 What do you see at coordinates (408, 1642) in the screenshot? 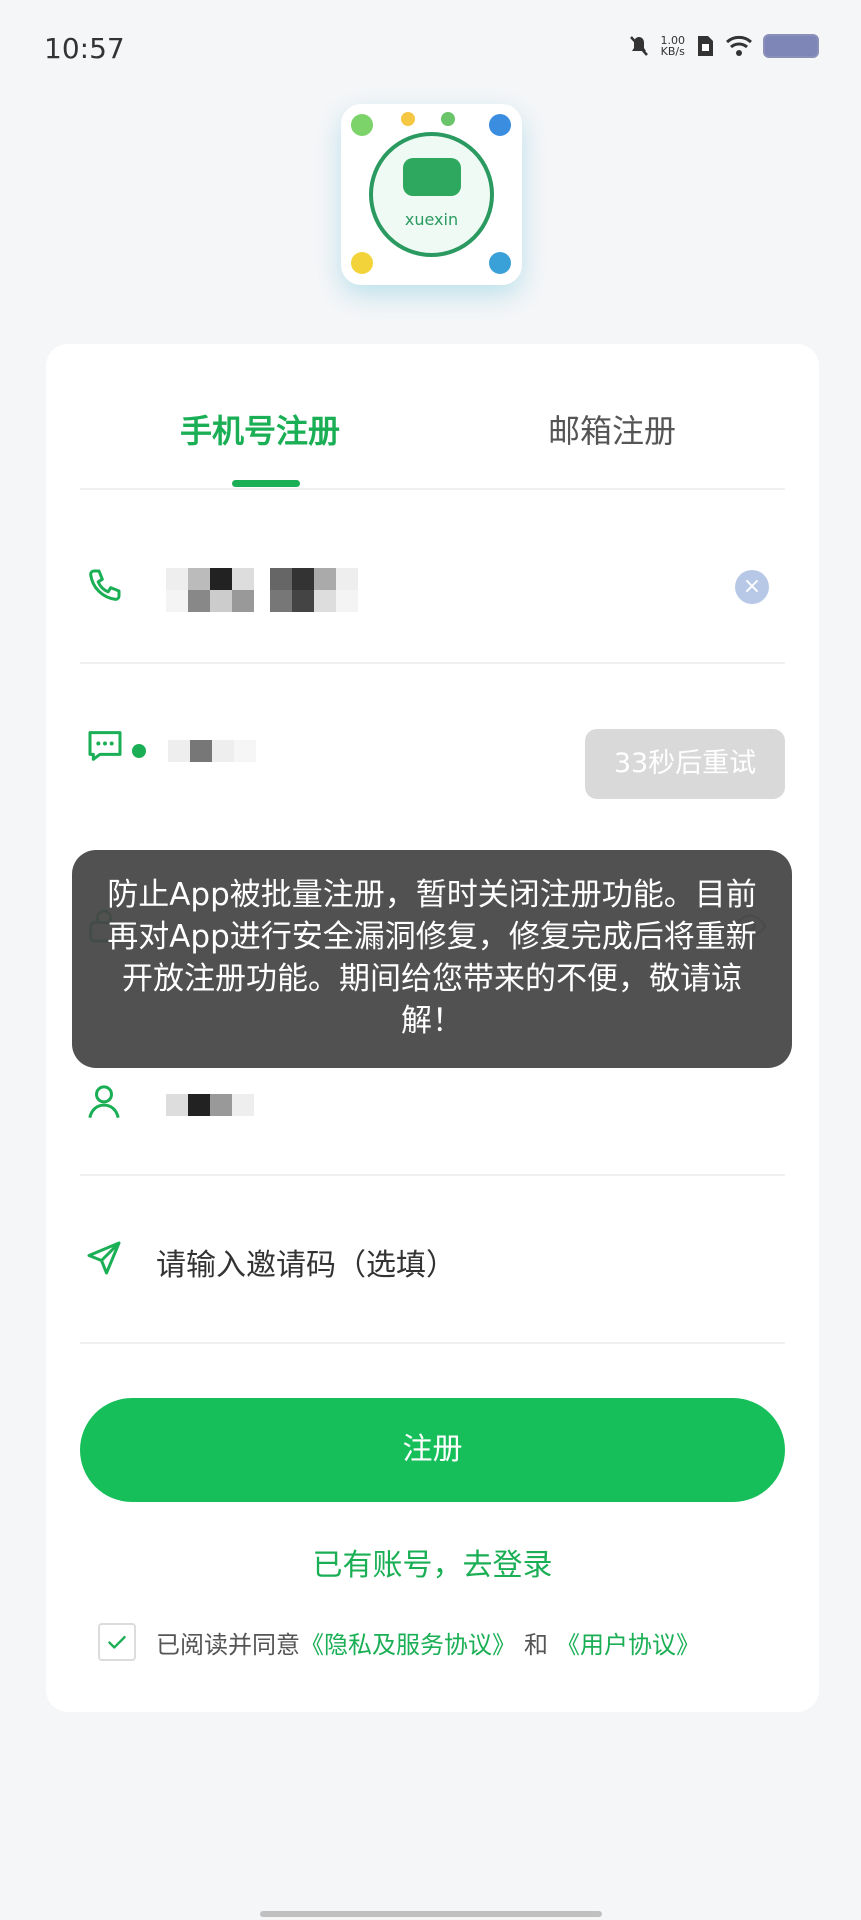
I see `privacy-agreement-link: 《隐私及服务协议》` at bounding box center [408, 1642].